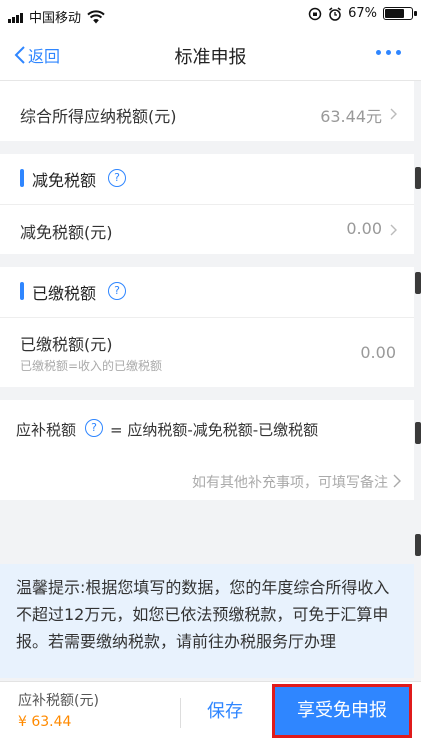  Describe the element at coordinates (207, 229) in the screenshot. I see `deduction-row: 减免税额(元) 0.00` at that location.